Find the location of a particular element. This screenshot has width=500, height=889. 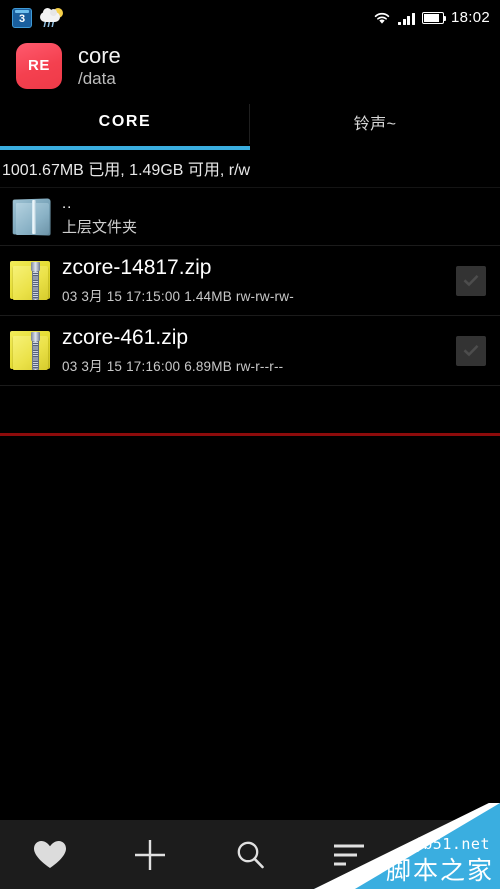

list-item-text: .. 上层文件夹 is located at coordinates (281, 216).